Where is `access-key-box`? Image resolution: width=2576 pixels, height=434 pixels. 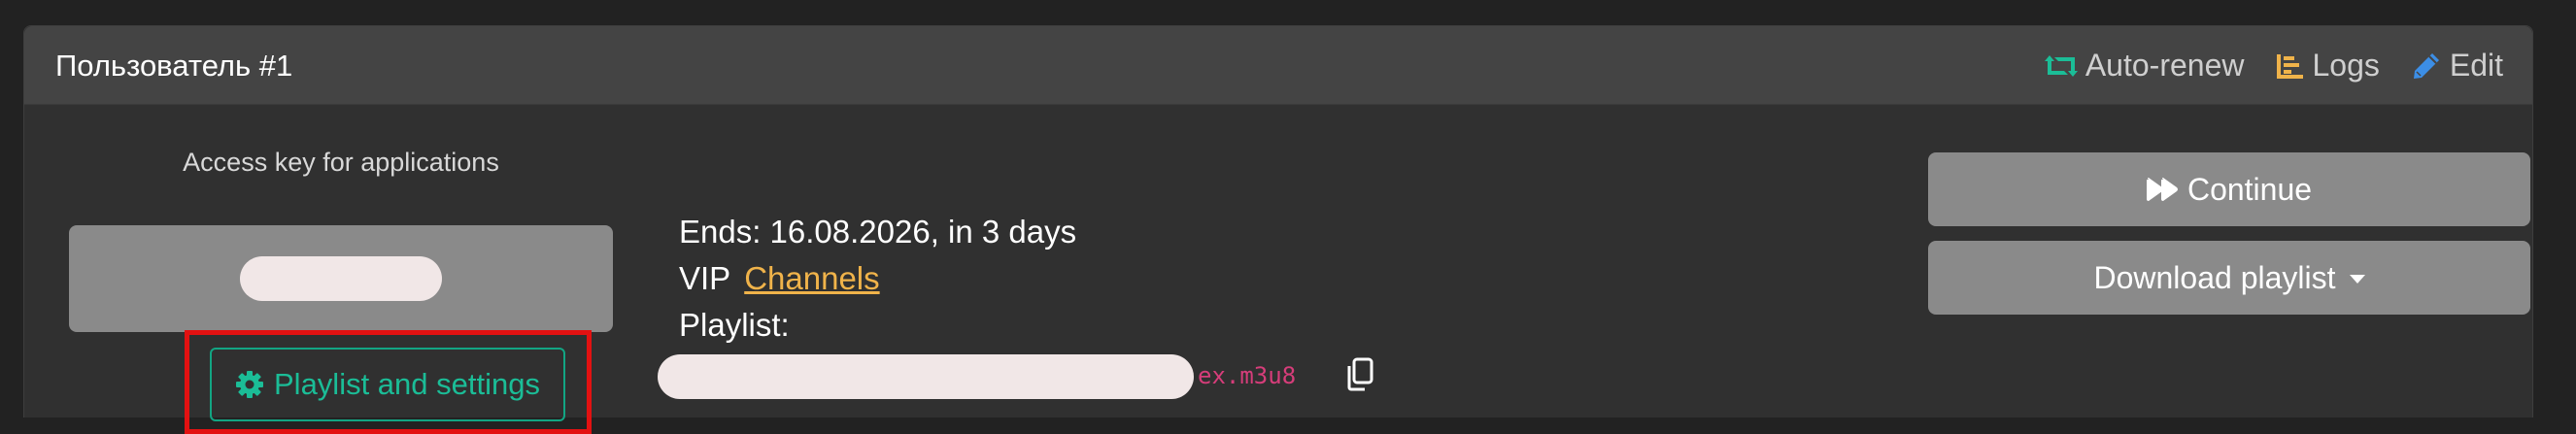
access-key-box is located at coordinates (341, 278).